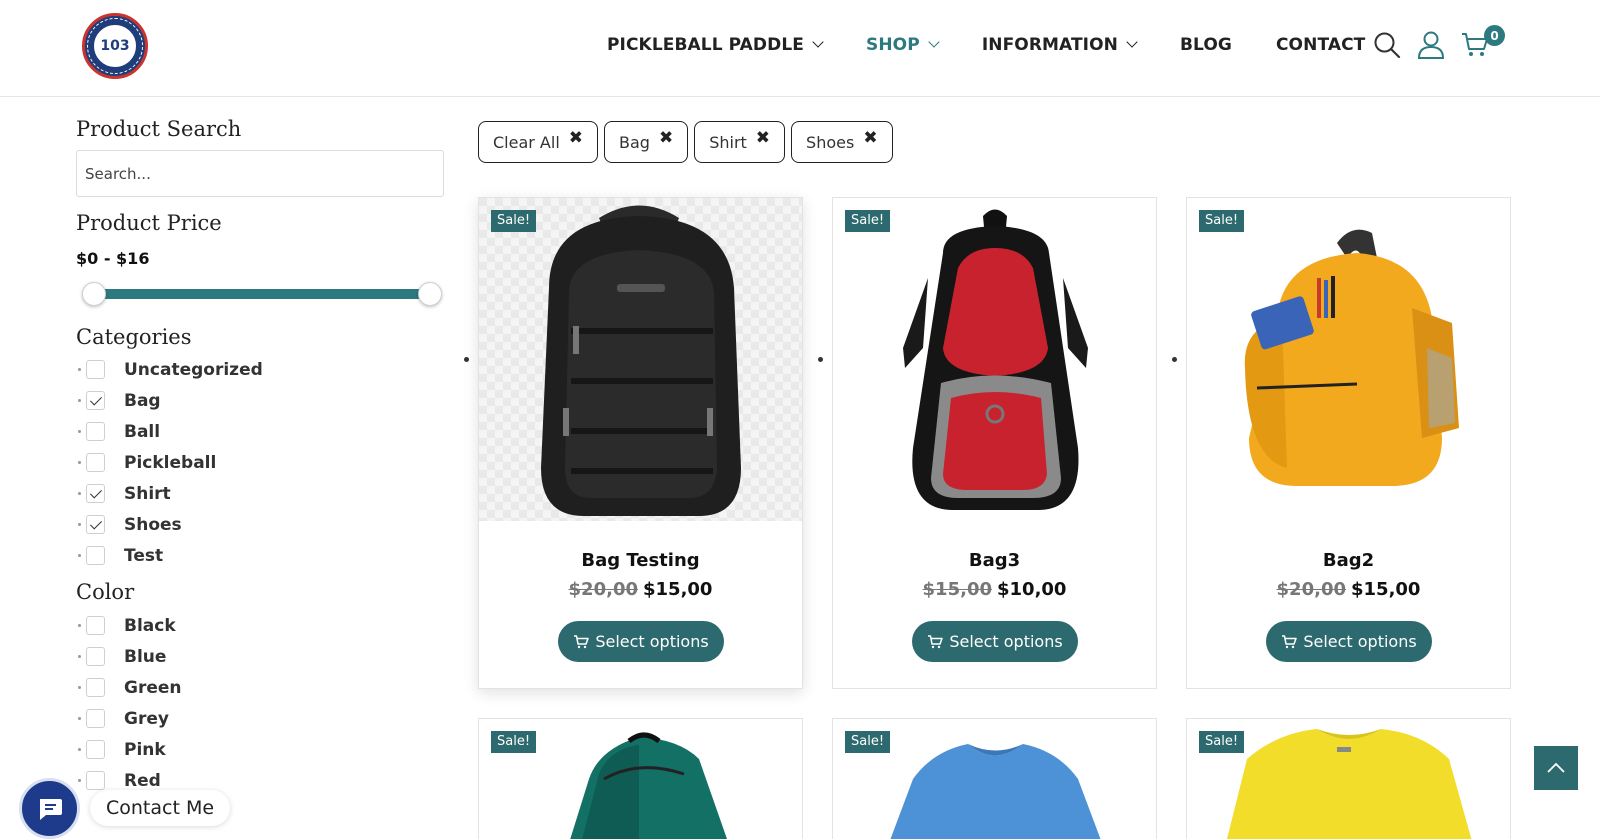  What do you see at coordinates (170, 555) in the screenshot?
I see `category-item-test: Test` at bounding box center [170, 555].